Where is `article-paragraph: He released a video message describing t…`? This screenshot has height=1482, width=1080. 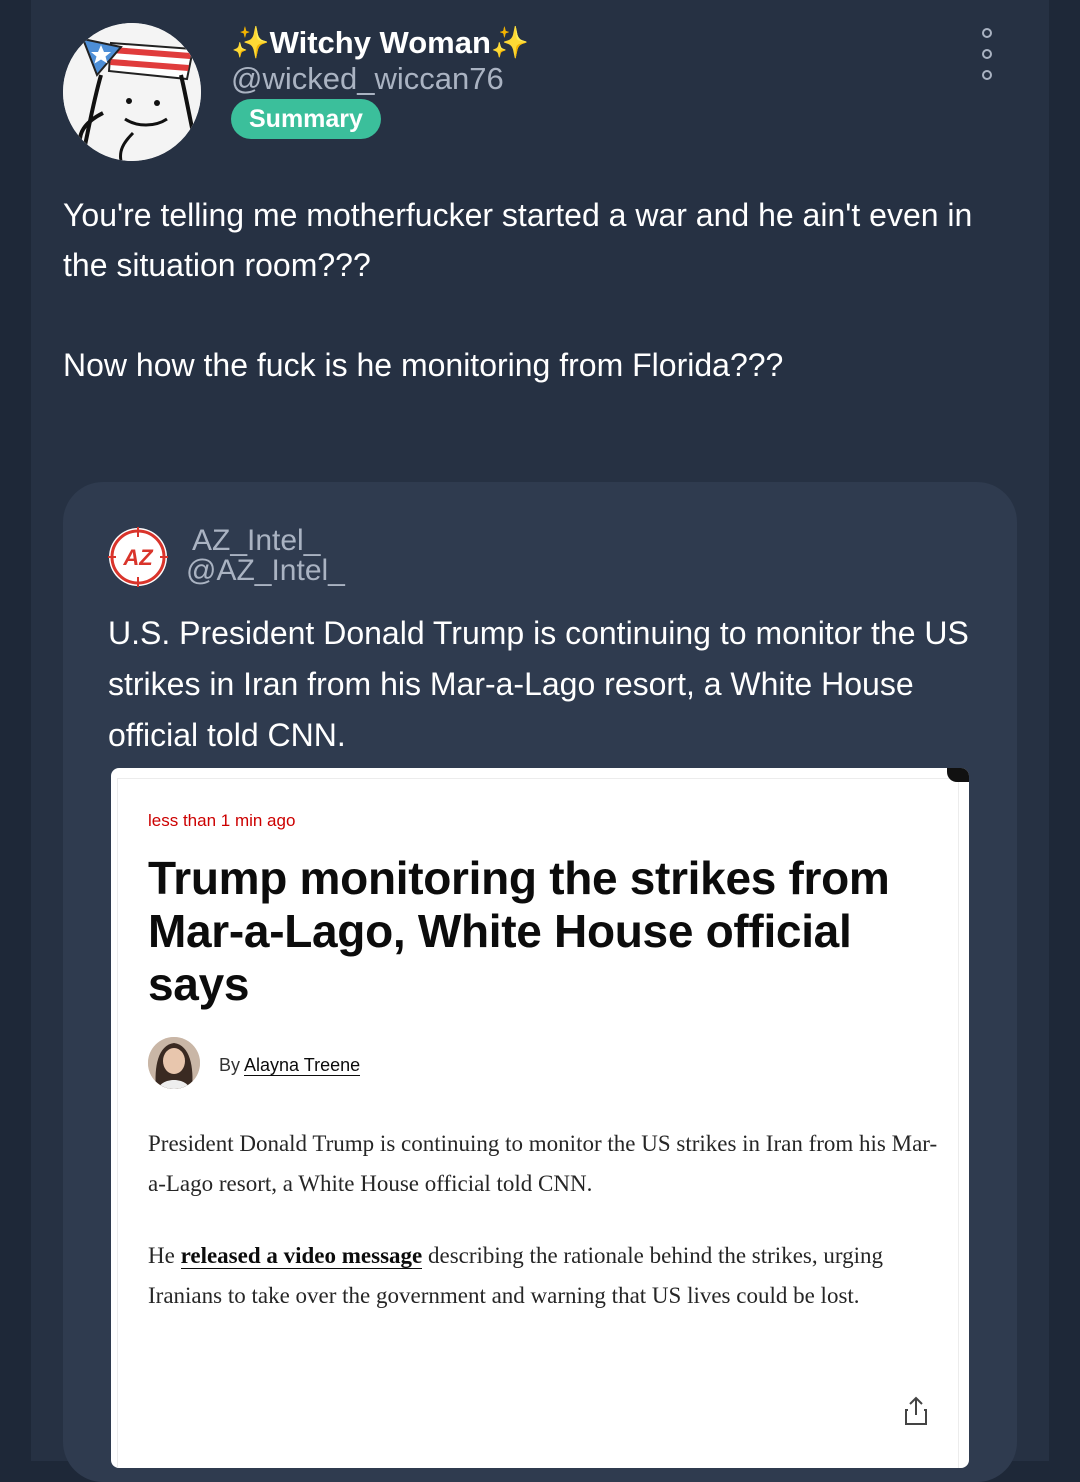
article-paragraph: He released a video message describing t… is located at coordinates (548, 1276).